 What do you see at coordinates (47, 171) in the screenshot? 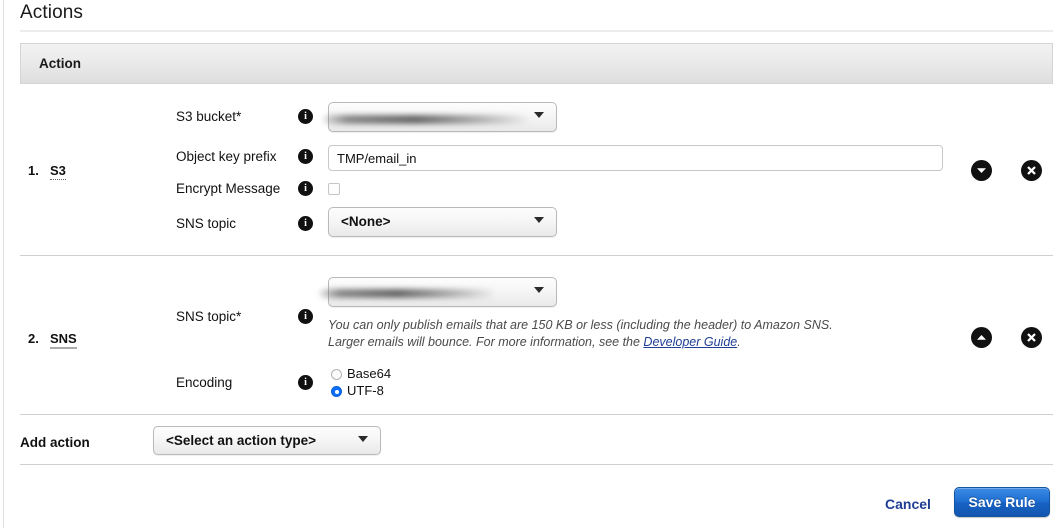
I see `action-row-1-index: 1. S3` at bounding box center [47, 171].